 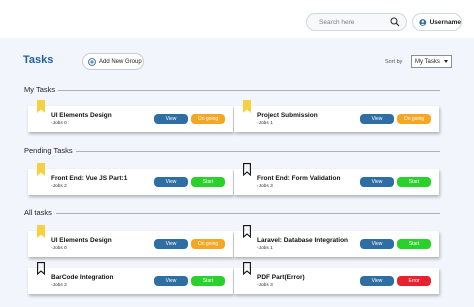 What do you see at coordinates (92, 61) in the screenshot?
I see `plus-circle-icon` at bounding box center [92, 61].